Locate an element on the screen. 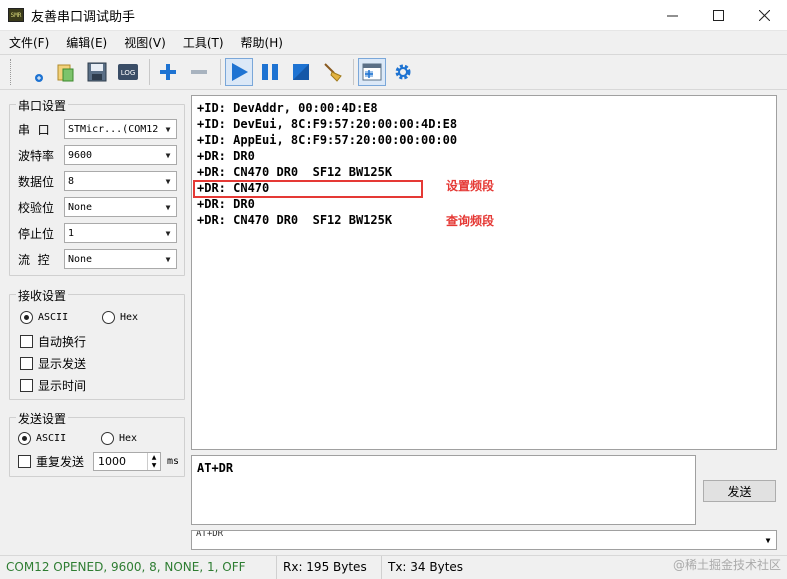 This screenshot has height=579, width=787. tx-ascii-label: ASCII is located at coordinates (51, 438).